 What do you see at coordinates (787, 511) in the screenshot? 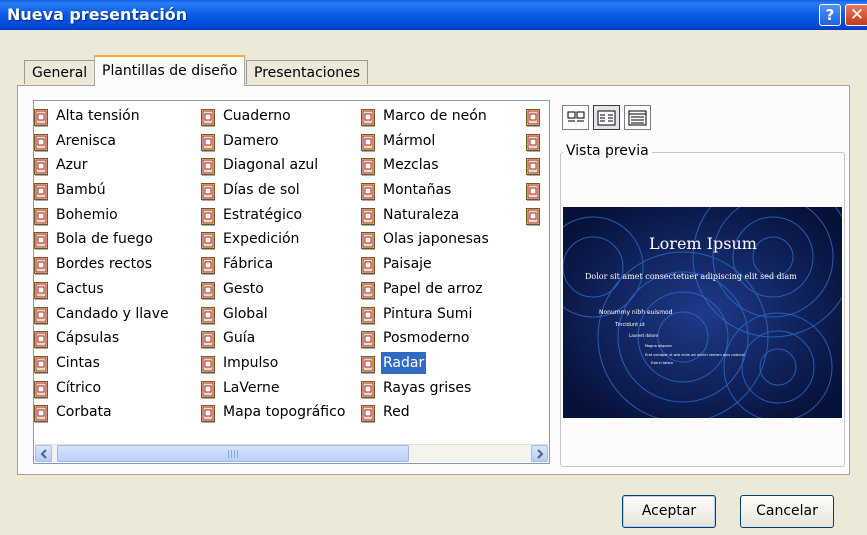
I see `cancelar-button: Cancelar` at bounding box center [787, 511].